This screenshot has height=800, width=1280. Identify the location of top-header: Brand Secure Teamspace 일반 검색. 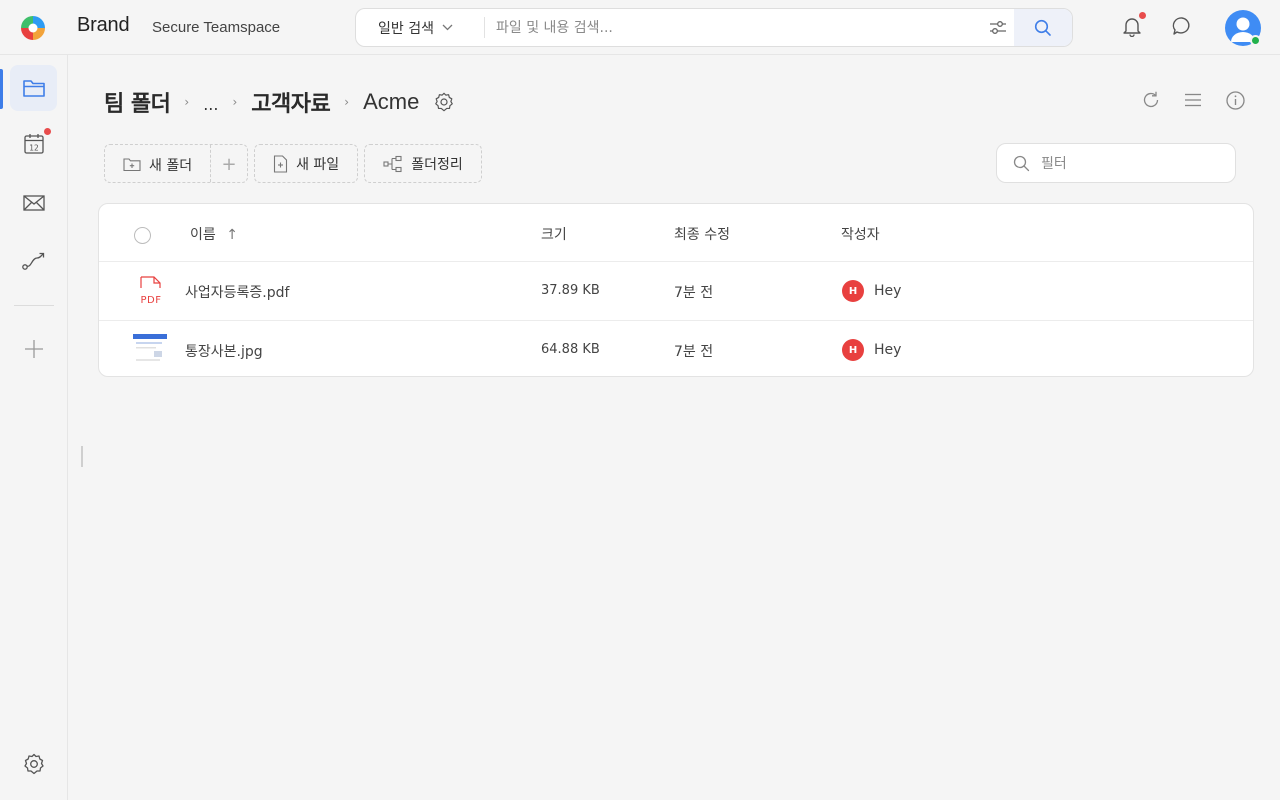
(640, 27).